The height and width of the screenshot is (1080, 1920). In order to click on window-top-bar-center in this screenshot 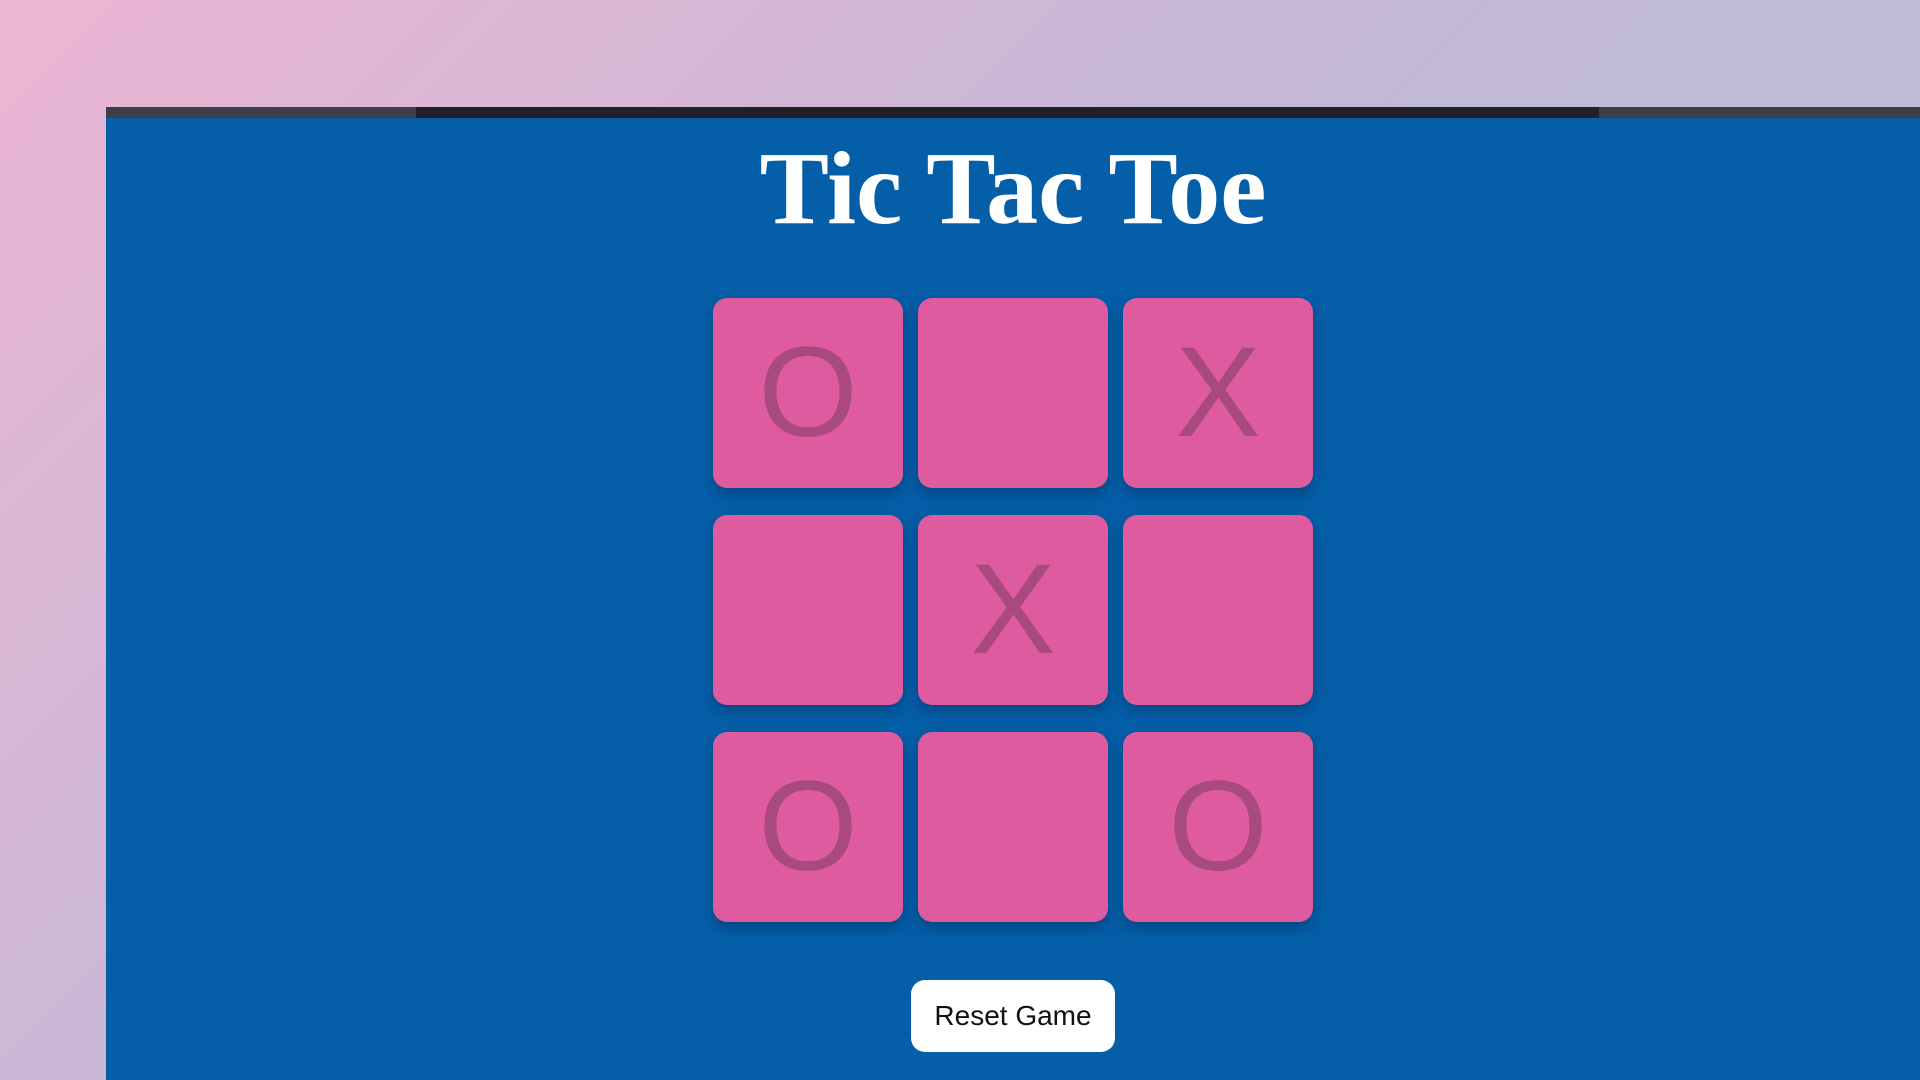, I will do `click(1007, 112)`.